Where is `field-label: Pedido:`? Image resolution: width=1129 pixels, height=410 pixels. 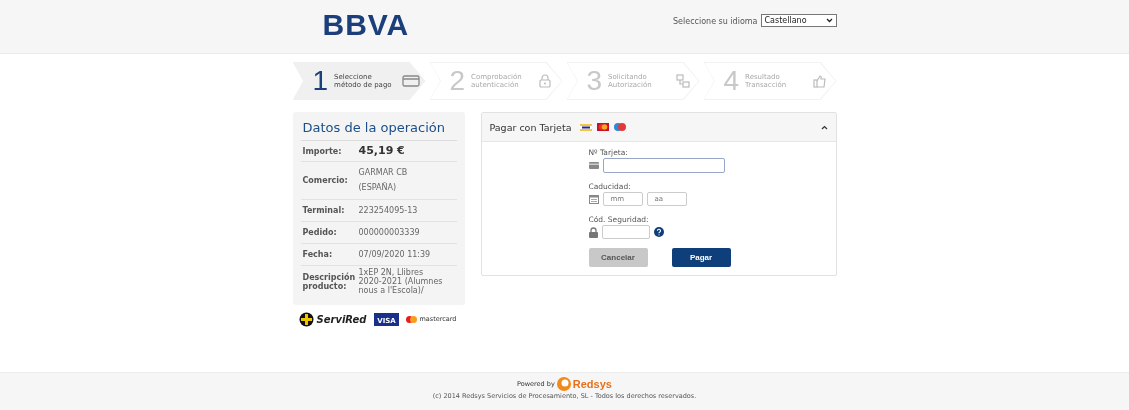 field-label: Pedido: is located at coordinates (320, 232).